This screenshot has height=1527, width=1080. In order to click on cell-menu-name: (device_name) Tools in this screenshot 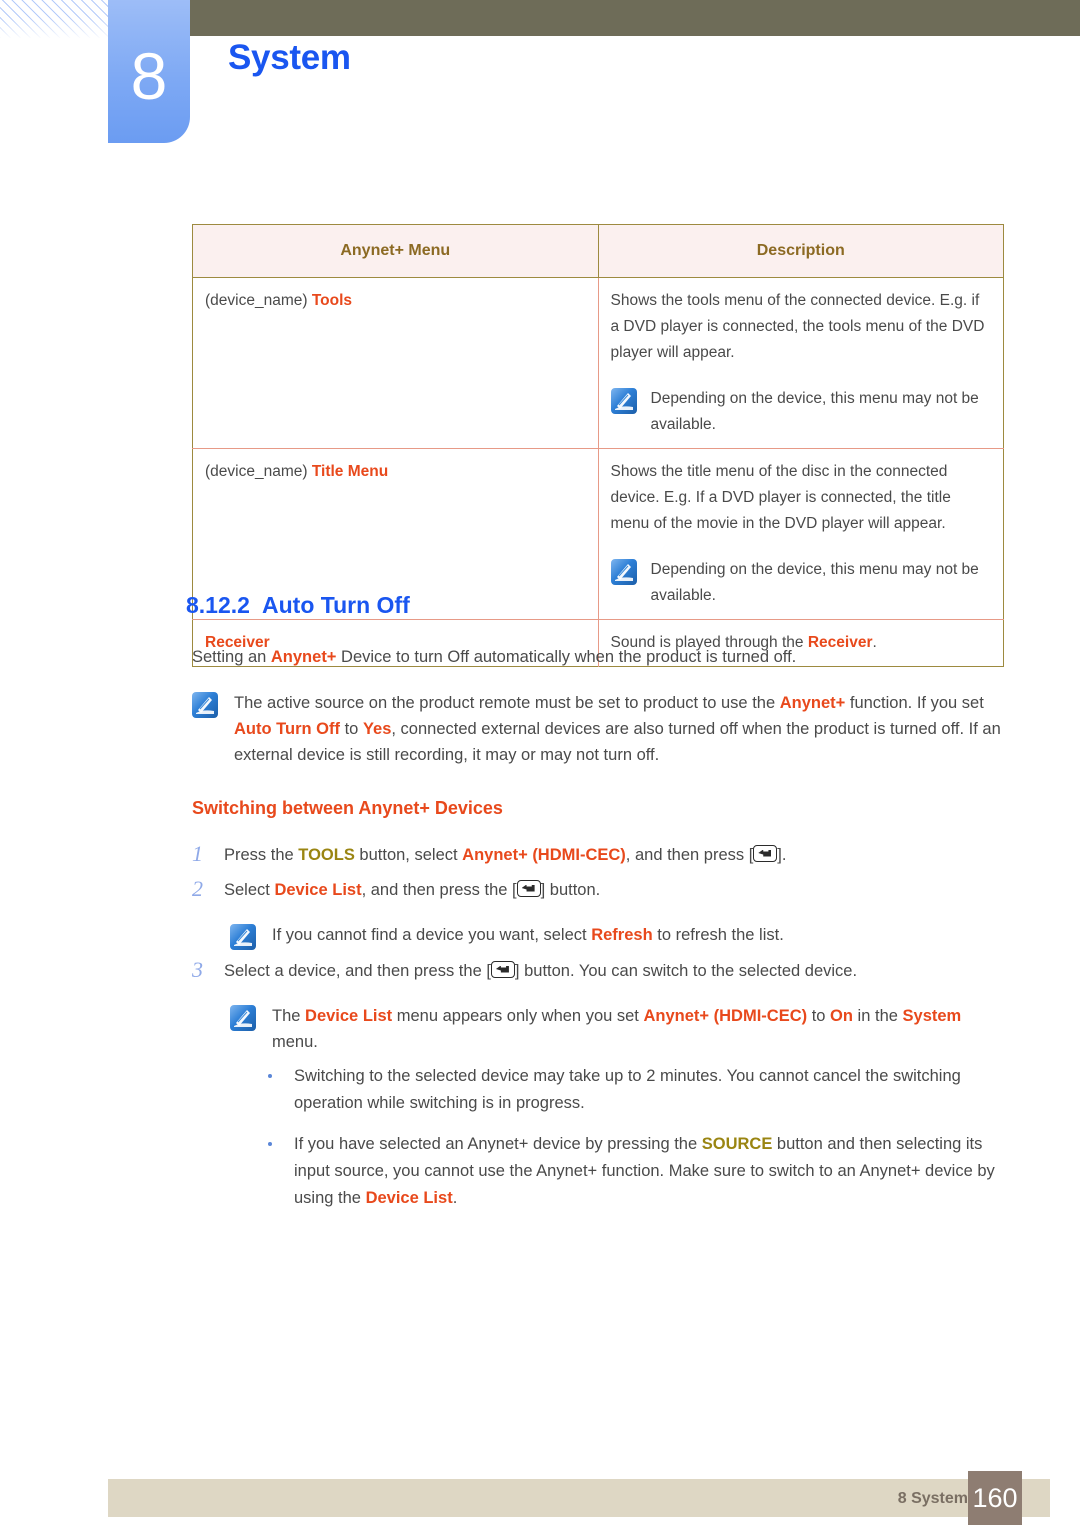, I will do `click(395, 363)`.